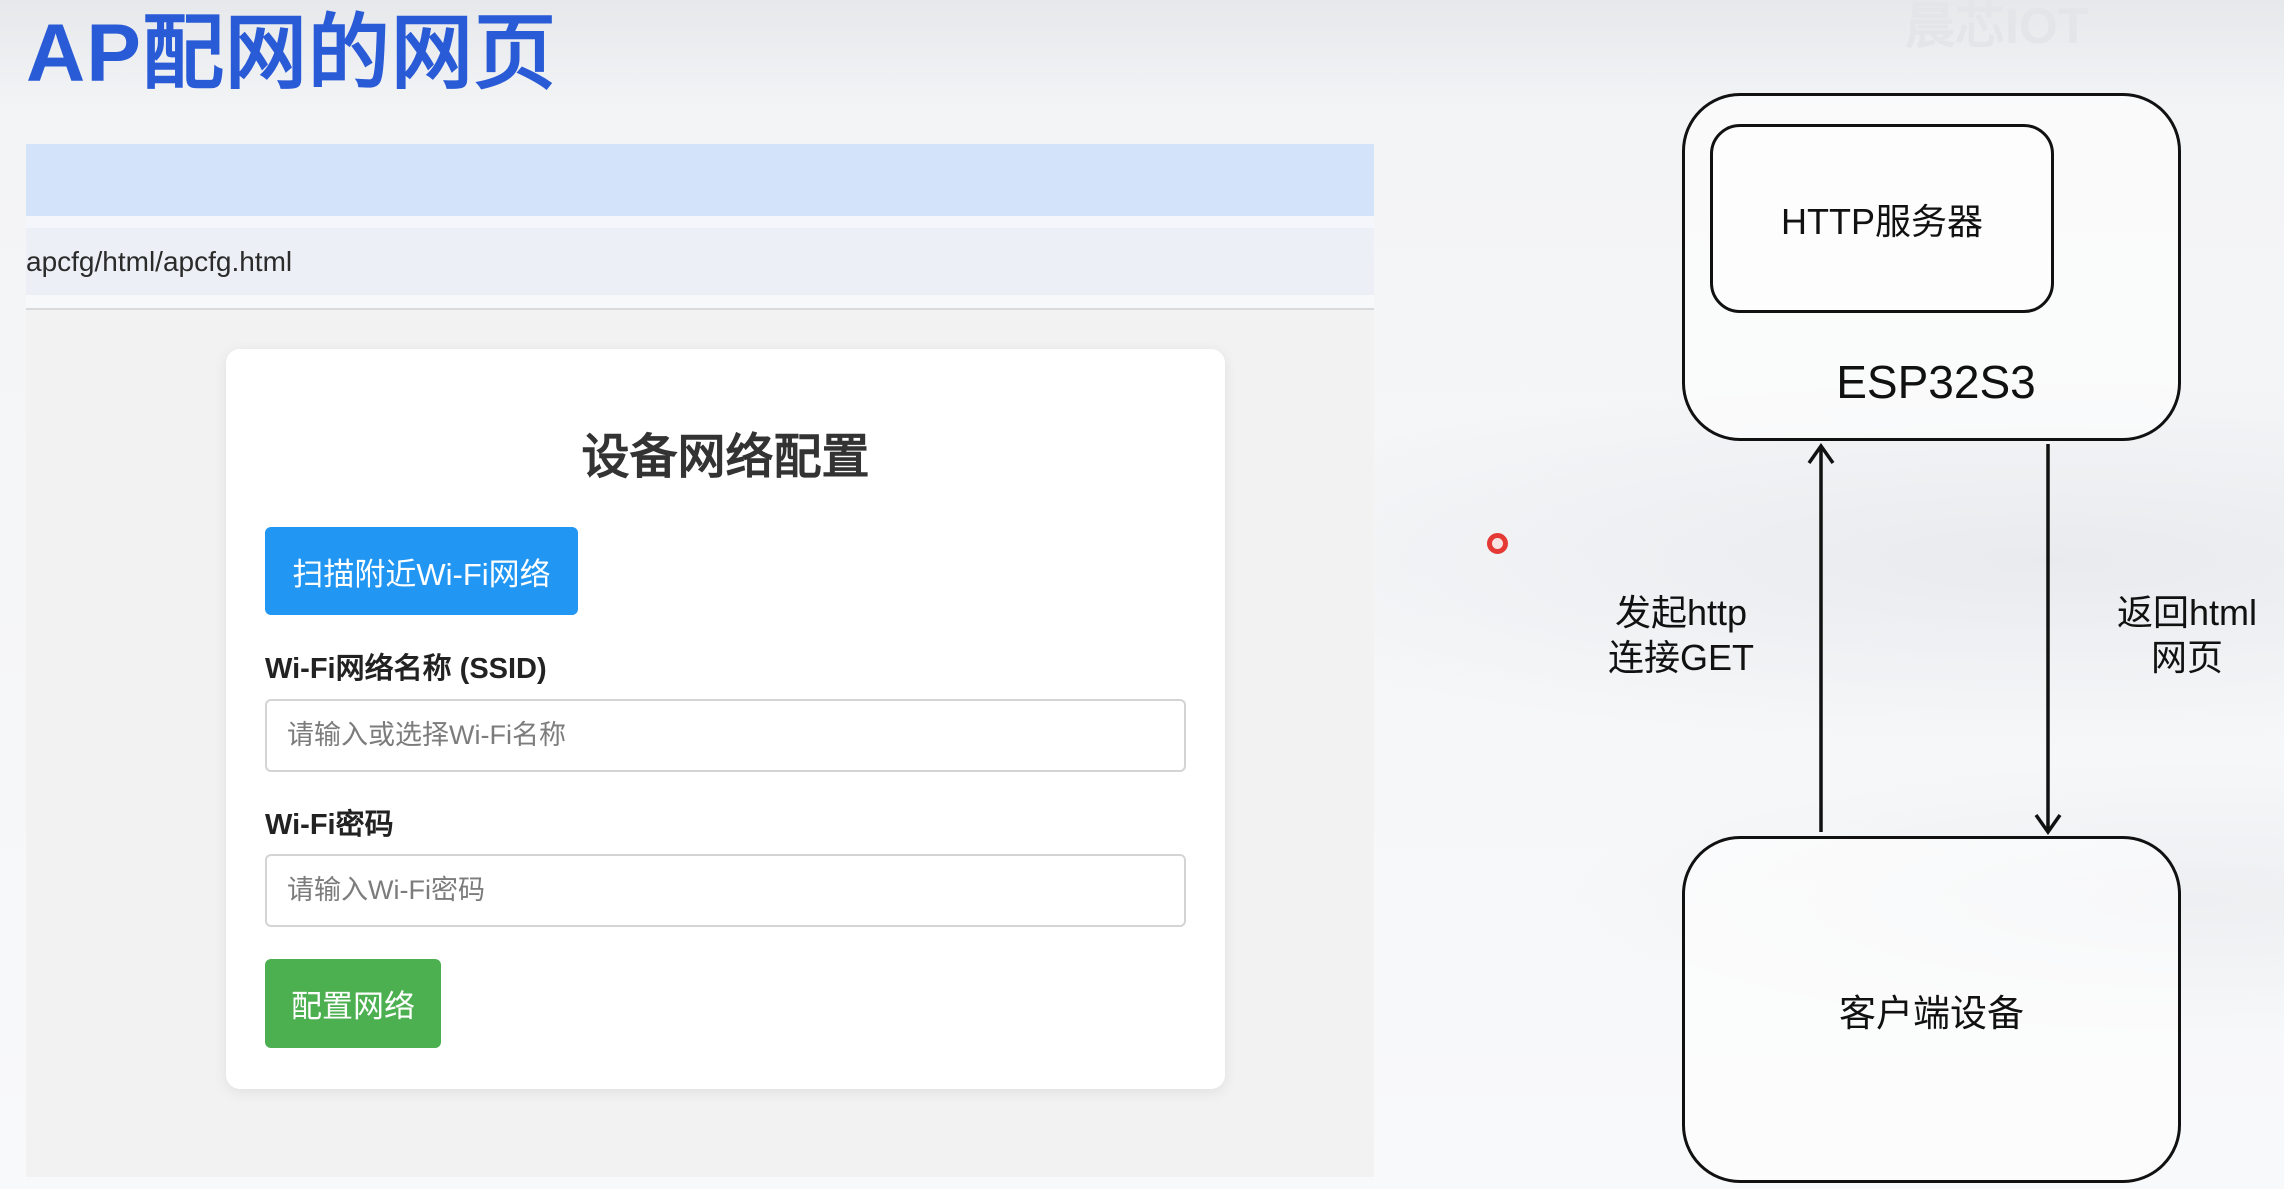  What do you see at coordinates (353, 1003) in the screenshot?
I see `configure-network-button: 配置网络` at bounding box center [353, 1003].